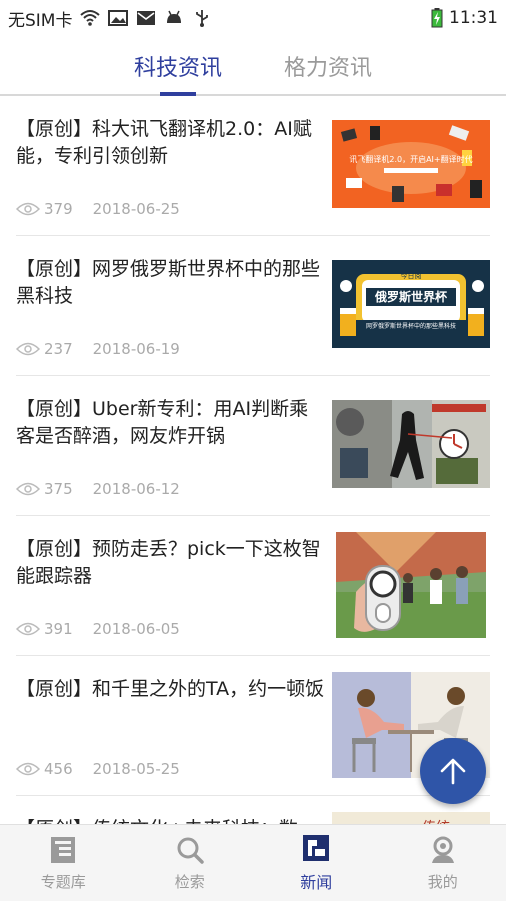 This screenshot has height=901, width=506. I want to click on culture-tech-image: 传统, so click(411, 818).